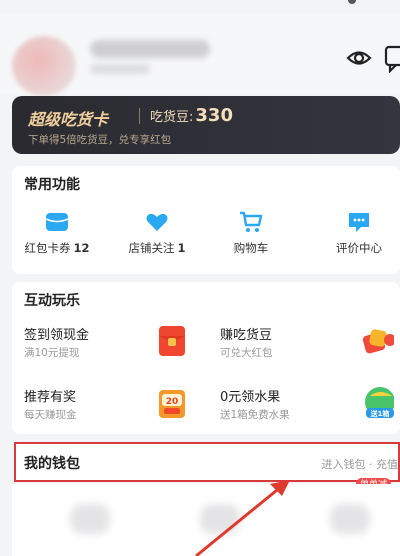  Describe the element at coordinates (207, 462) in the screenshot. I see `my-wallet-row: 我的钱包 进入钱包 · 充值` at that location.